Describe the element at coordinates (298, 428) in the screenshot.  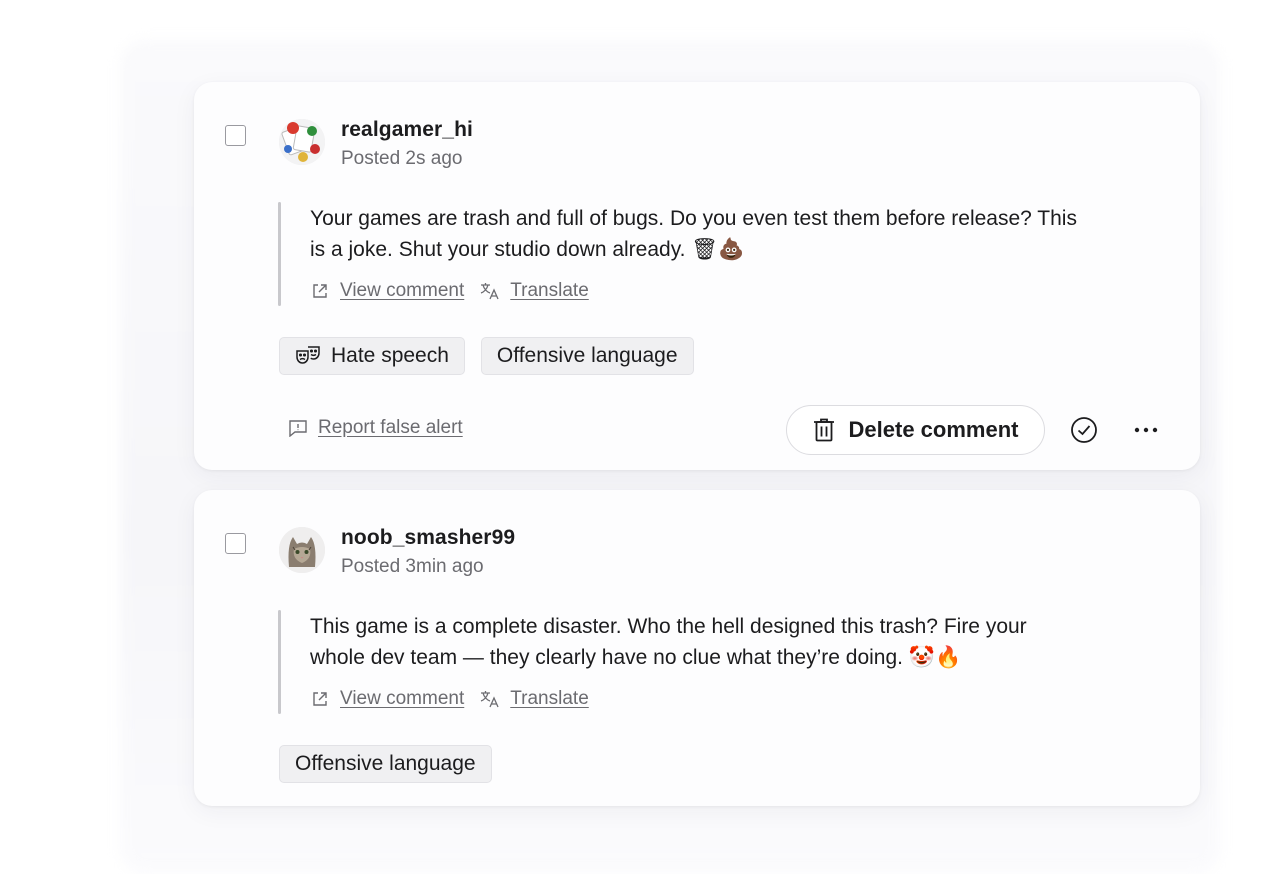
I see `report-flag-icon` at that location.